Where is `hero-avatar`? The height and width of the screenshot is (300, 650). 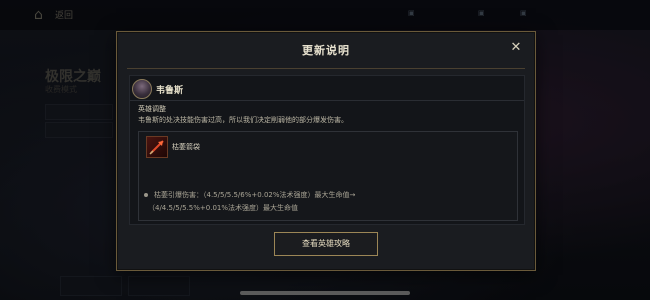 hero-avatar is located at coordinates (142, 89).